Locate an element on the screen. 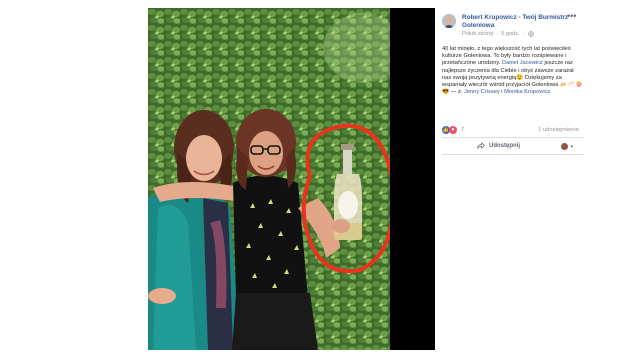 This screenshot has height=360, width=640. like-page-link: Polub stronę is located at coordinates (477, 34).